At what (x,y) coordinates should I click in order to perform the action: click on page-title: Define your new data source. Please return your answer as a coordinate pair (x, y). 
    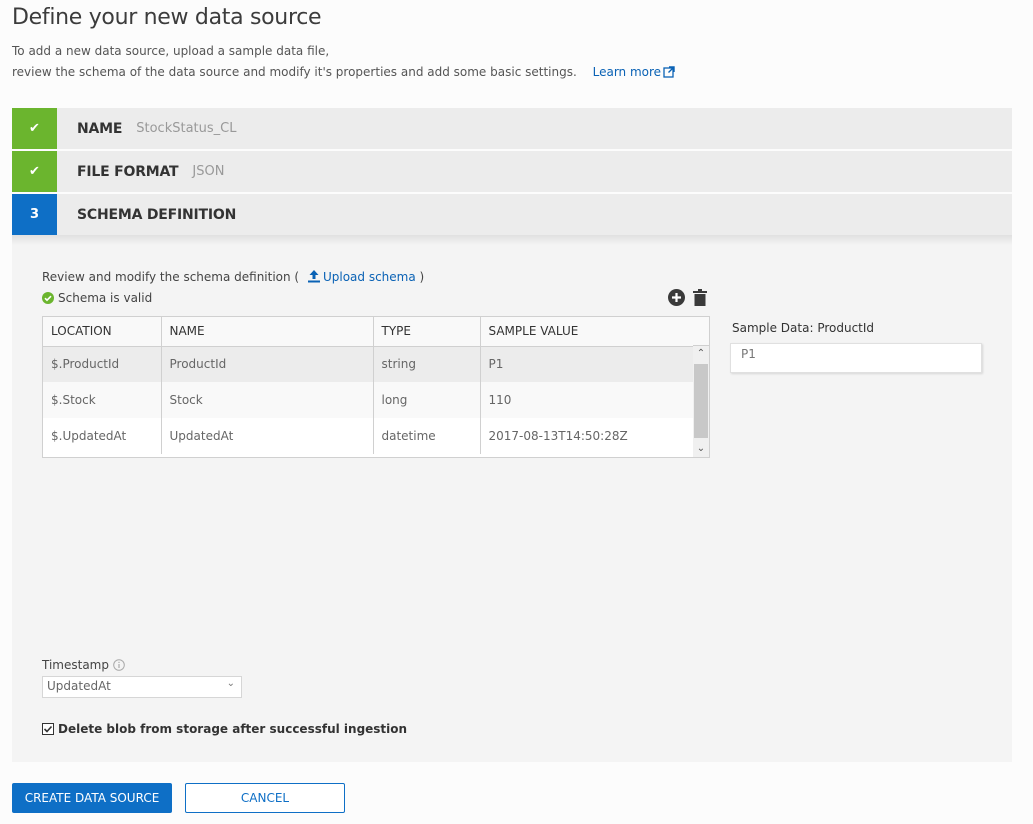
    Looking at the image, I should click on (167, 17).